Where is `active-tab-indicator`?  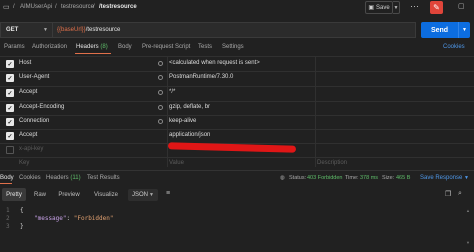 active-tab-indicator is located at coordinates (93, 53).